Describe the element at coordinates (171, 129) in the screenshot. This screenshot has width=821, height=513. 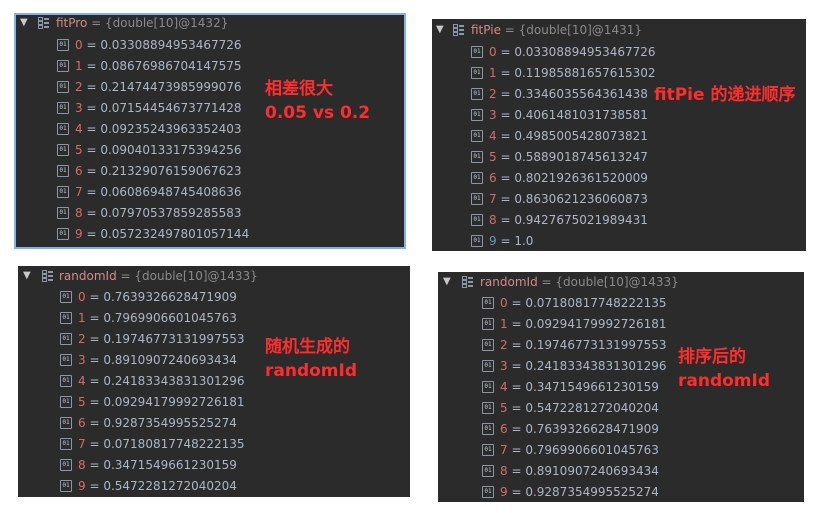
I see `element-value: 0.09235243963352403` at that location.